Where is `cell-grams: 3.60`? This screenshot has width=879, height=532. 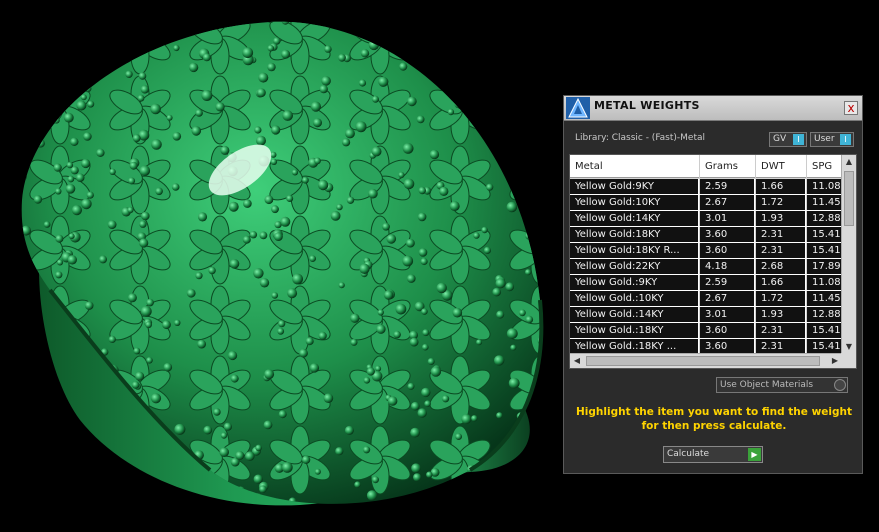
cell-grams: 3.60 is located at coordinates (727, 346).